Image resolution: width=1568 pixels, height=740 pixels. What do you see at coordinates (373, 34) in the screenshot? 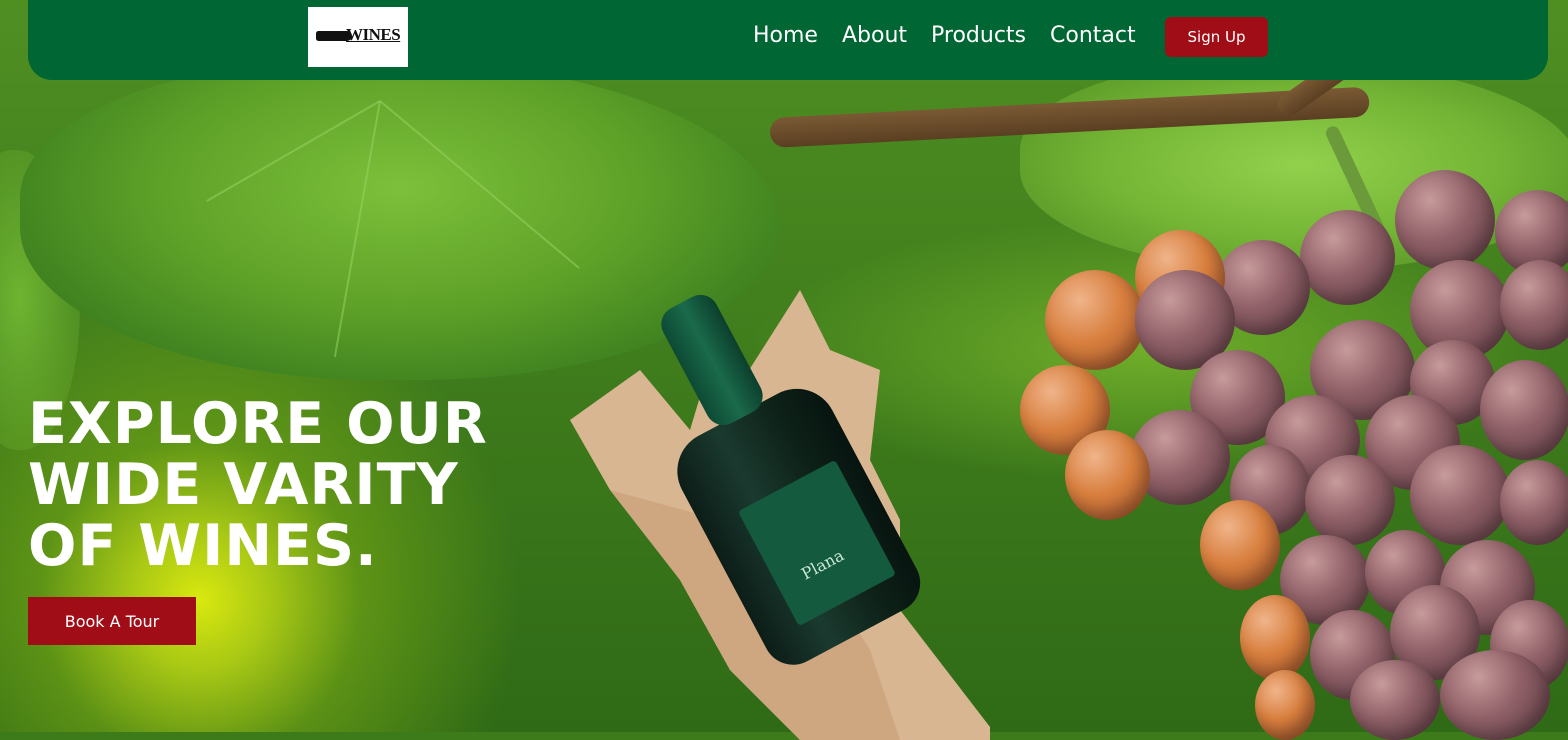
I see `logo-text: WINES` at bounding box center [373, 34].